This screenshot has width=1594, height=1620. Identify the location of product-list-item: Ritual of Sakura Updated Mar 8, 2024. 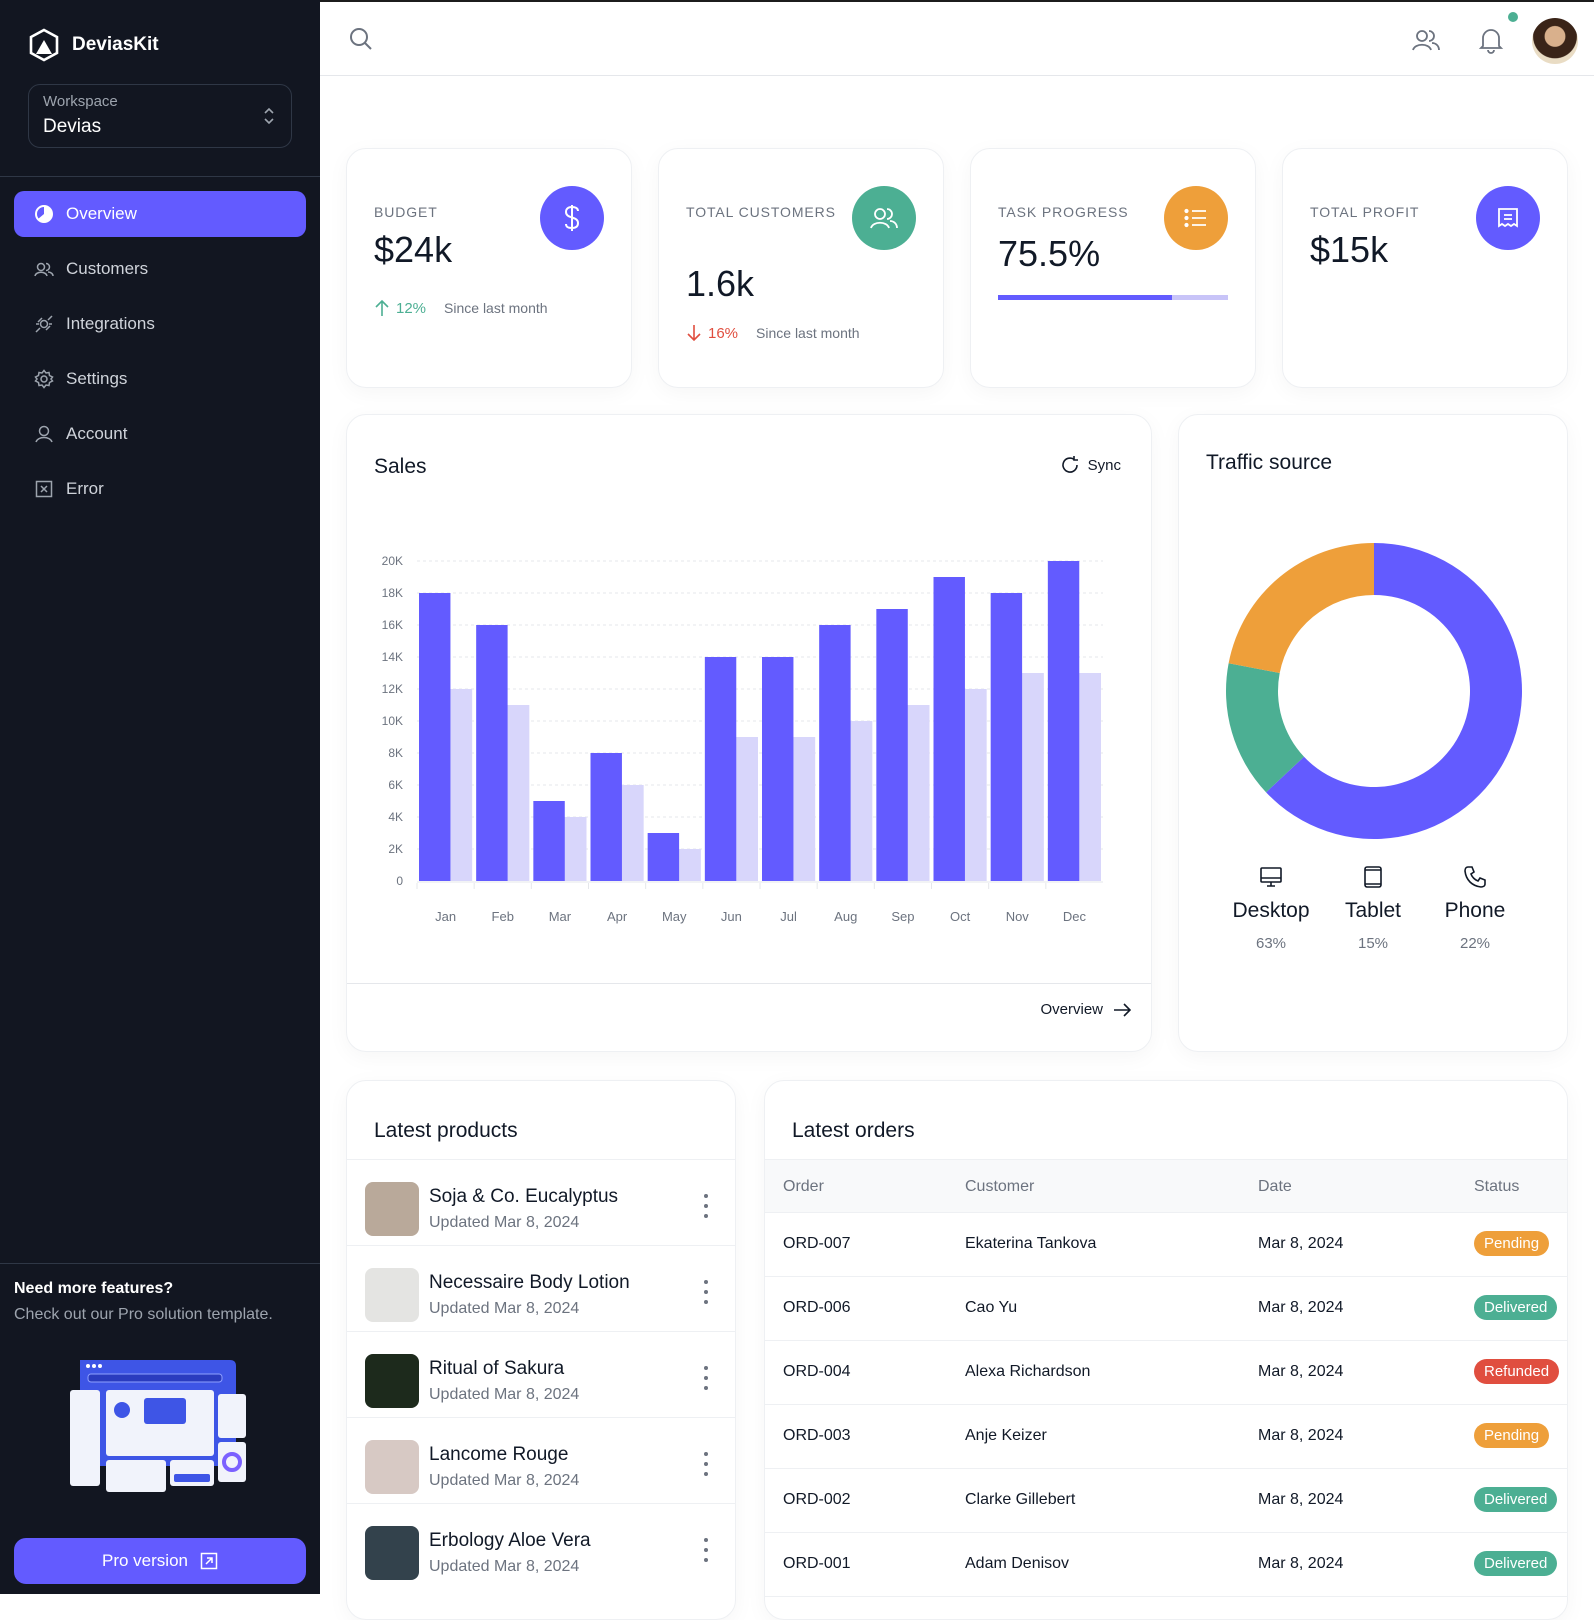
(541, 1374).